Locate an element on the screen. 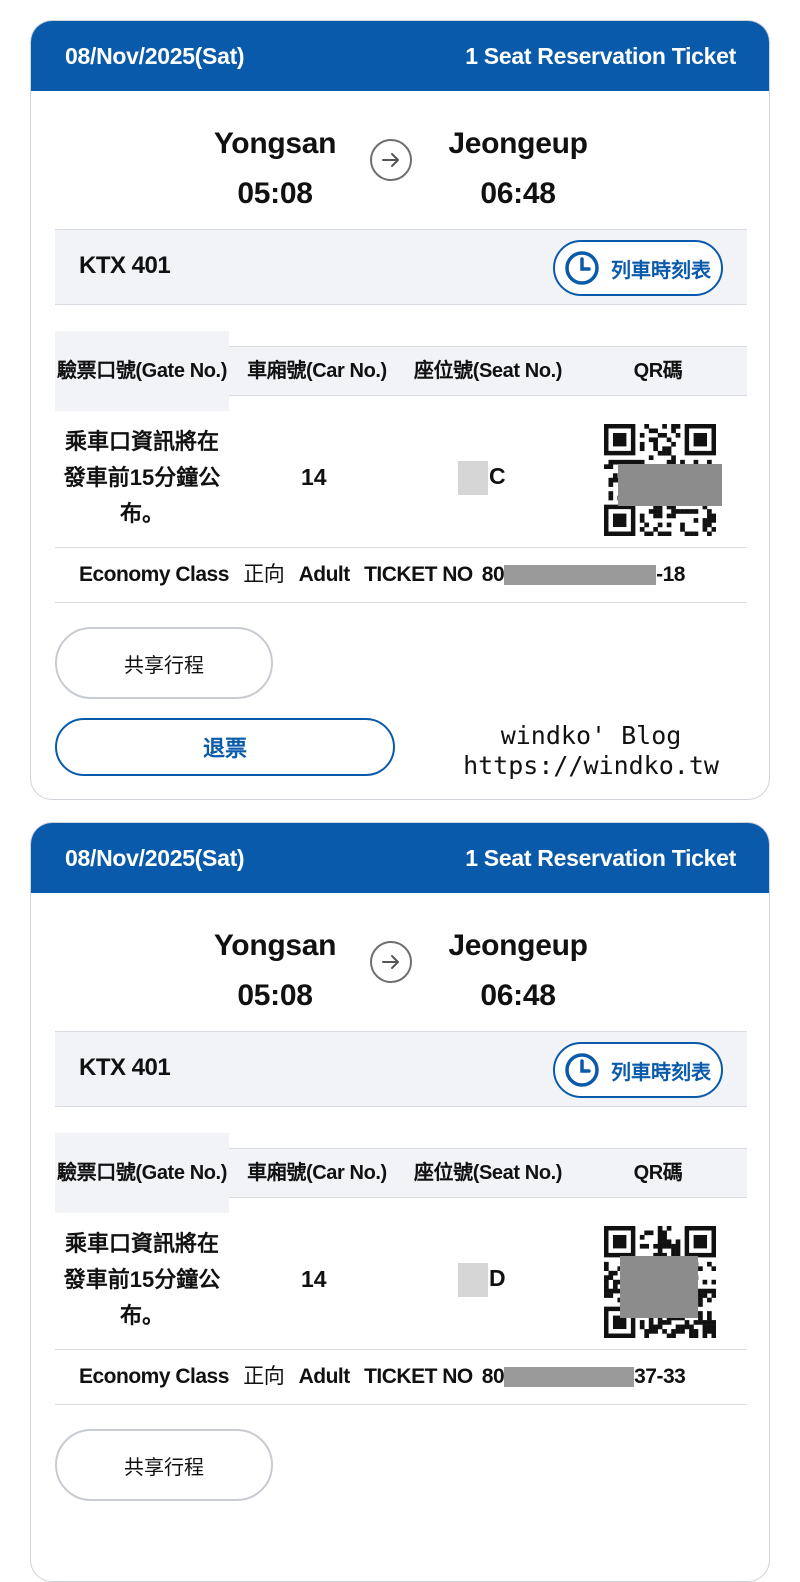 The image size is (800, 1582). refund-button: 退票 is located at coordinates (225, 747).